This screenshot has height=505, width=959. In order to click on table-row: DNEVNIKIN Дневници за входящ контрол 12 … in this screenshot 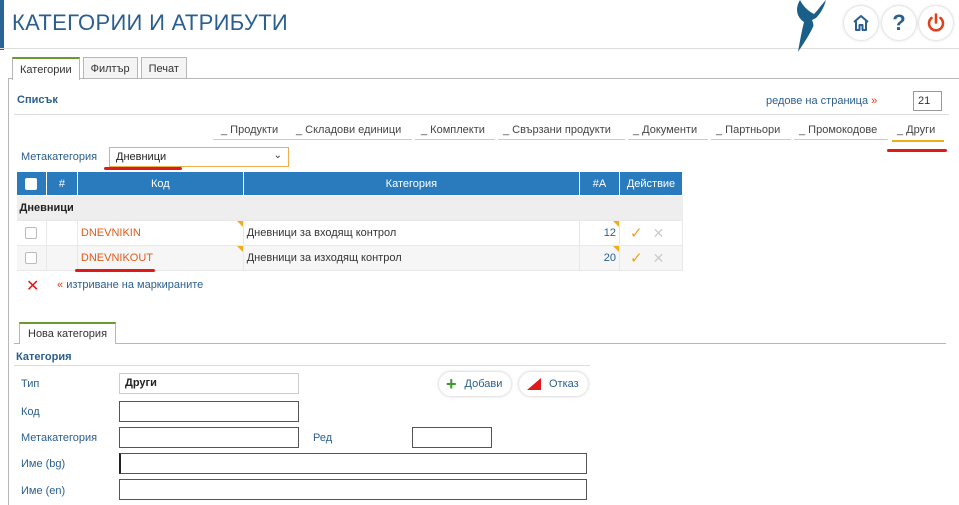, I will do `click(350, 233)`.